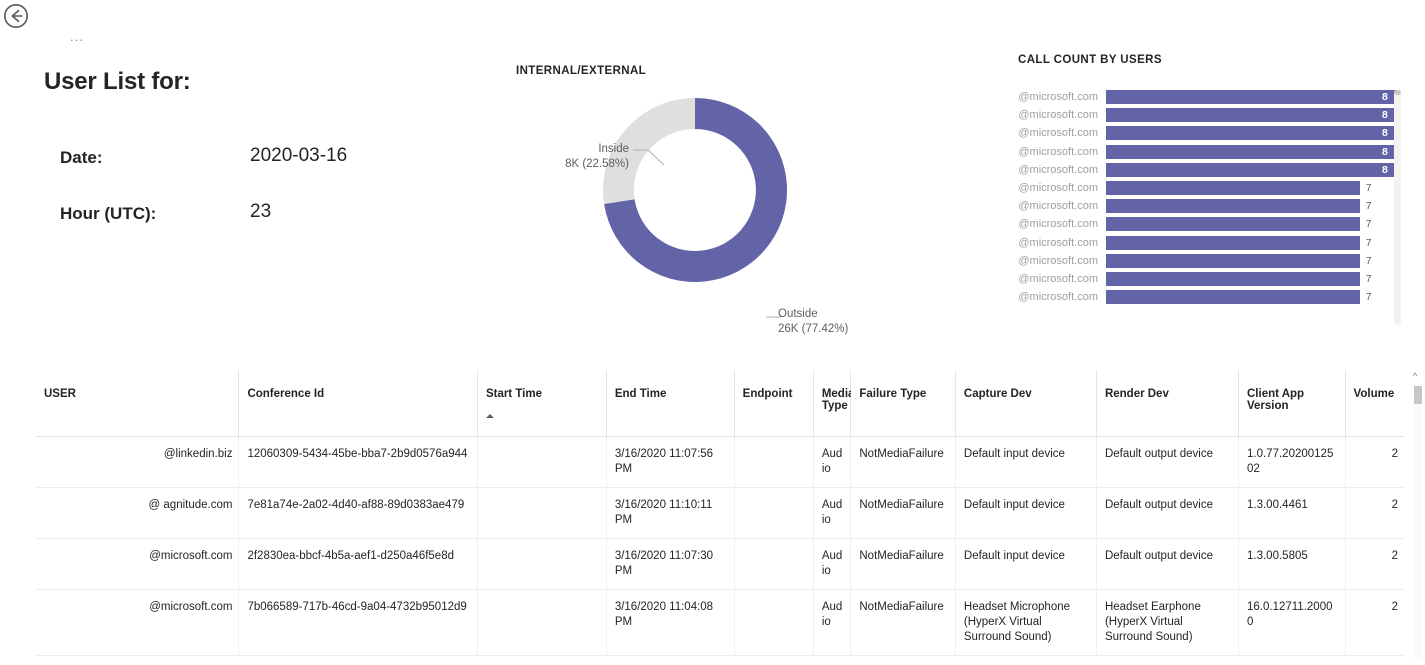 The image size is (1425, 665). I want to click on table-header-render_dev: Render Dev, so click(1168, 403).